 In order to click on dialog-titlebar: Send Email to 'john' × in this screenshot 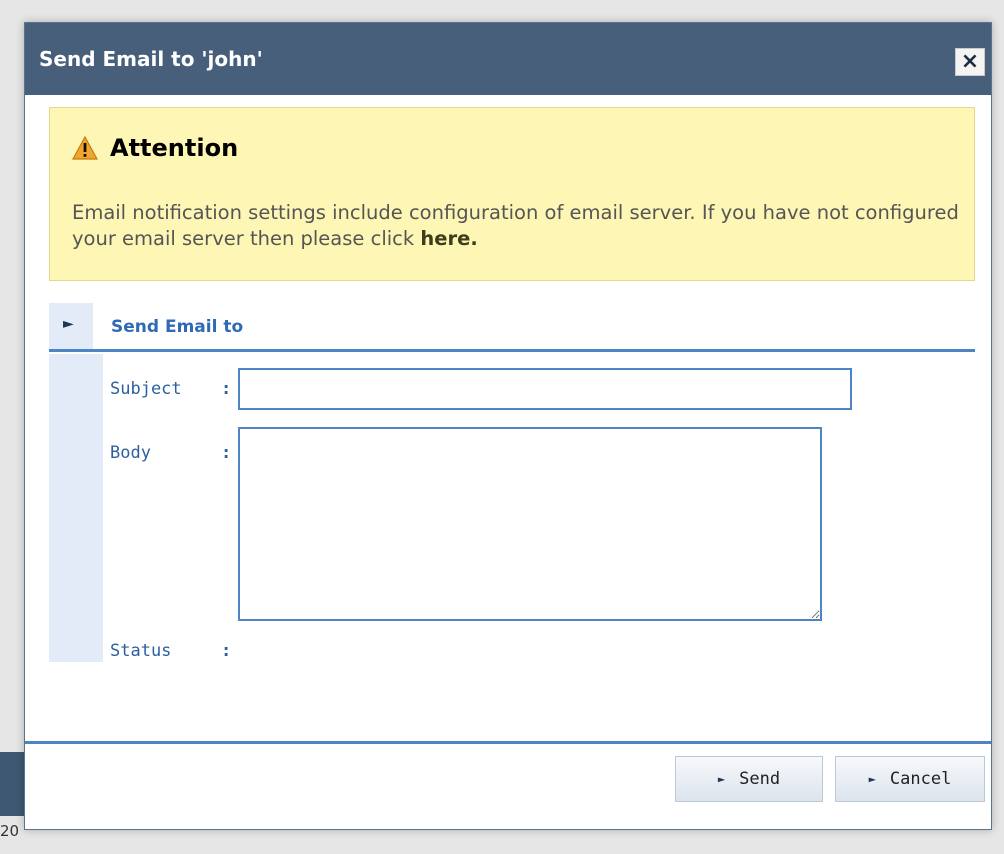, I will do `click(508, 59)`.